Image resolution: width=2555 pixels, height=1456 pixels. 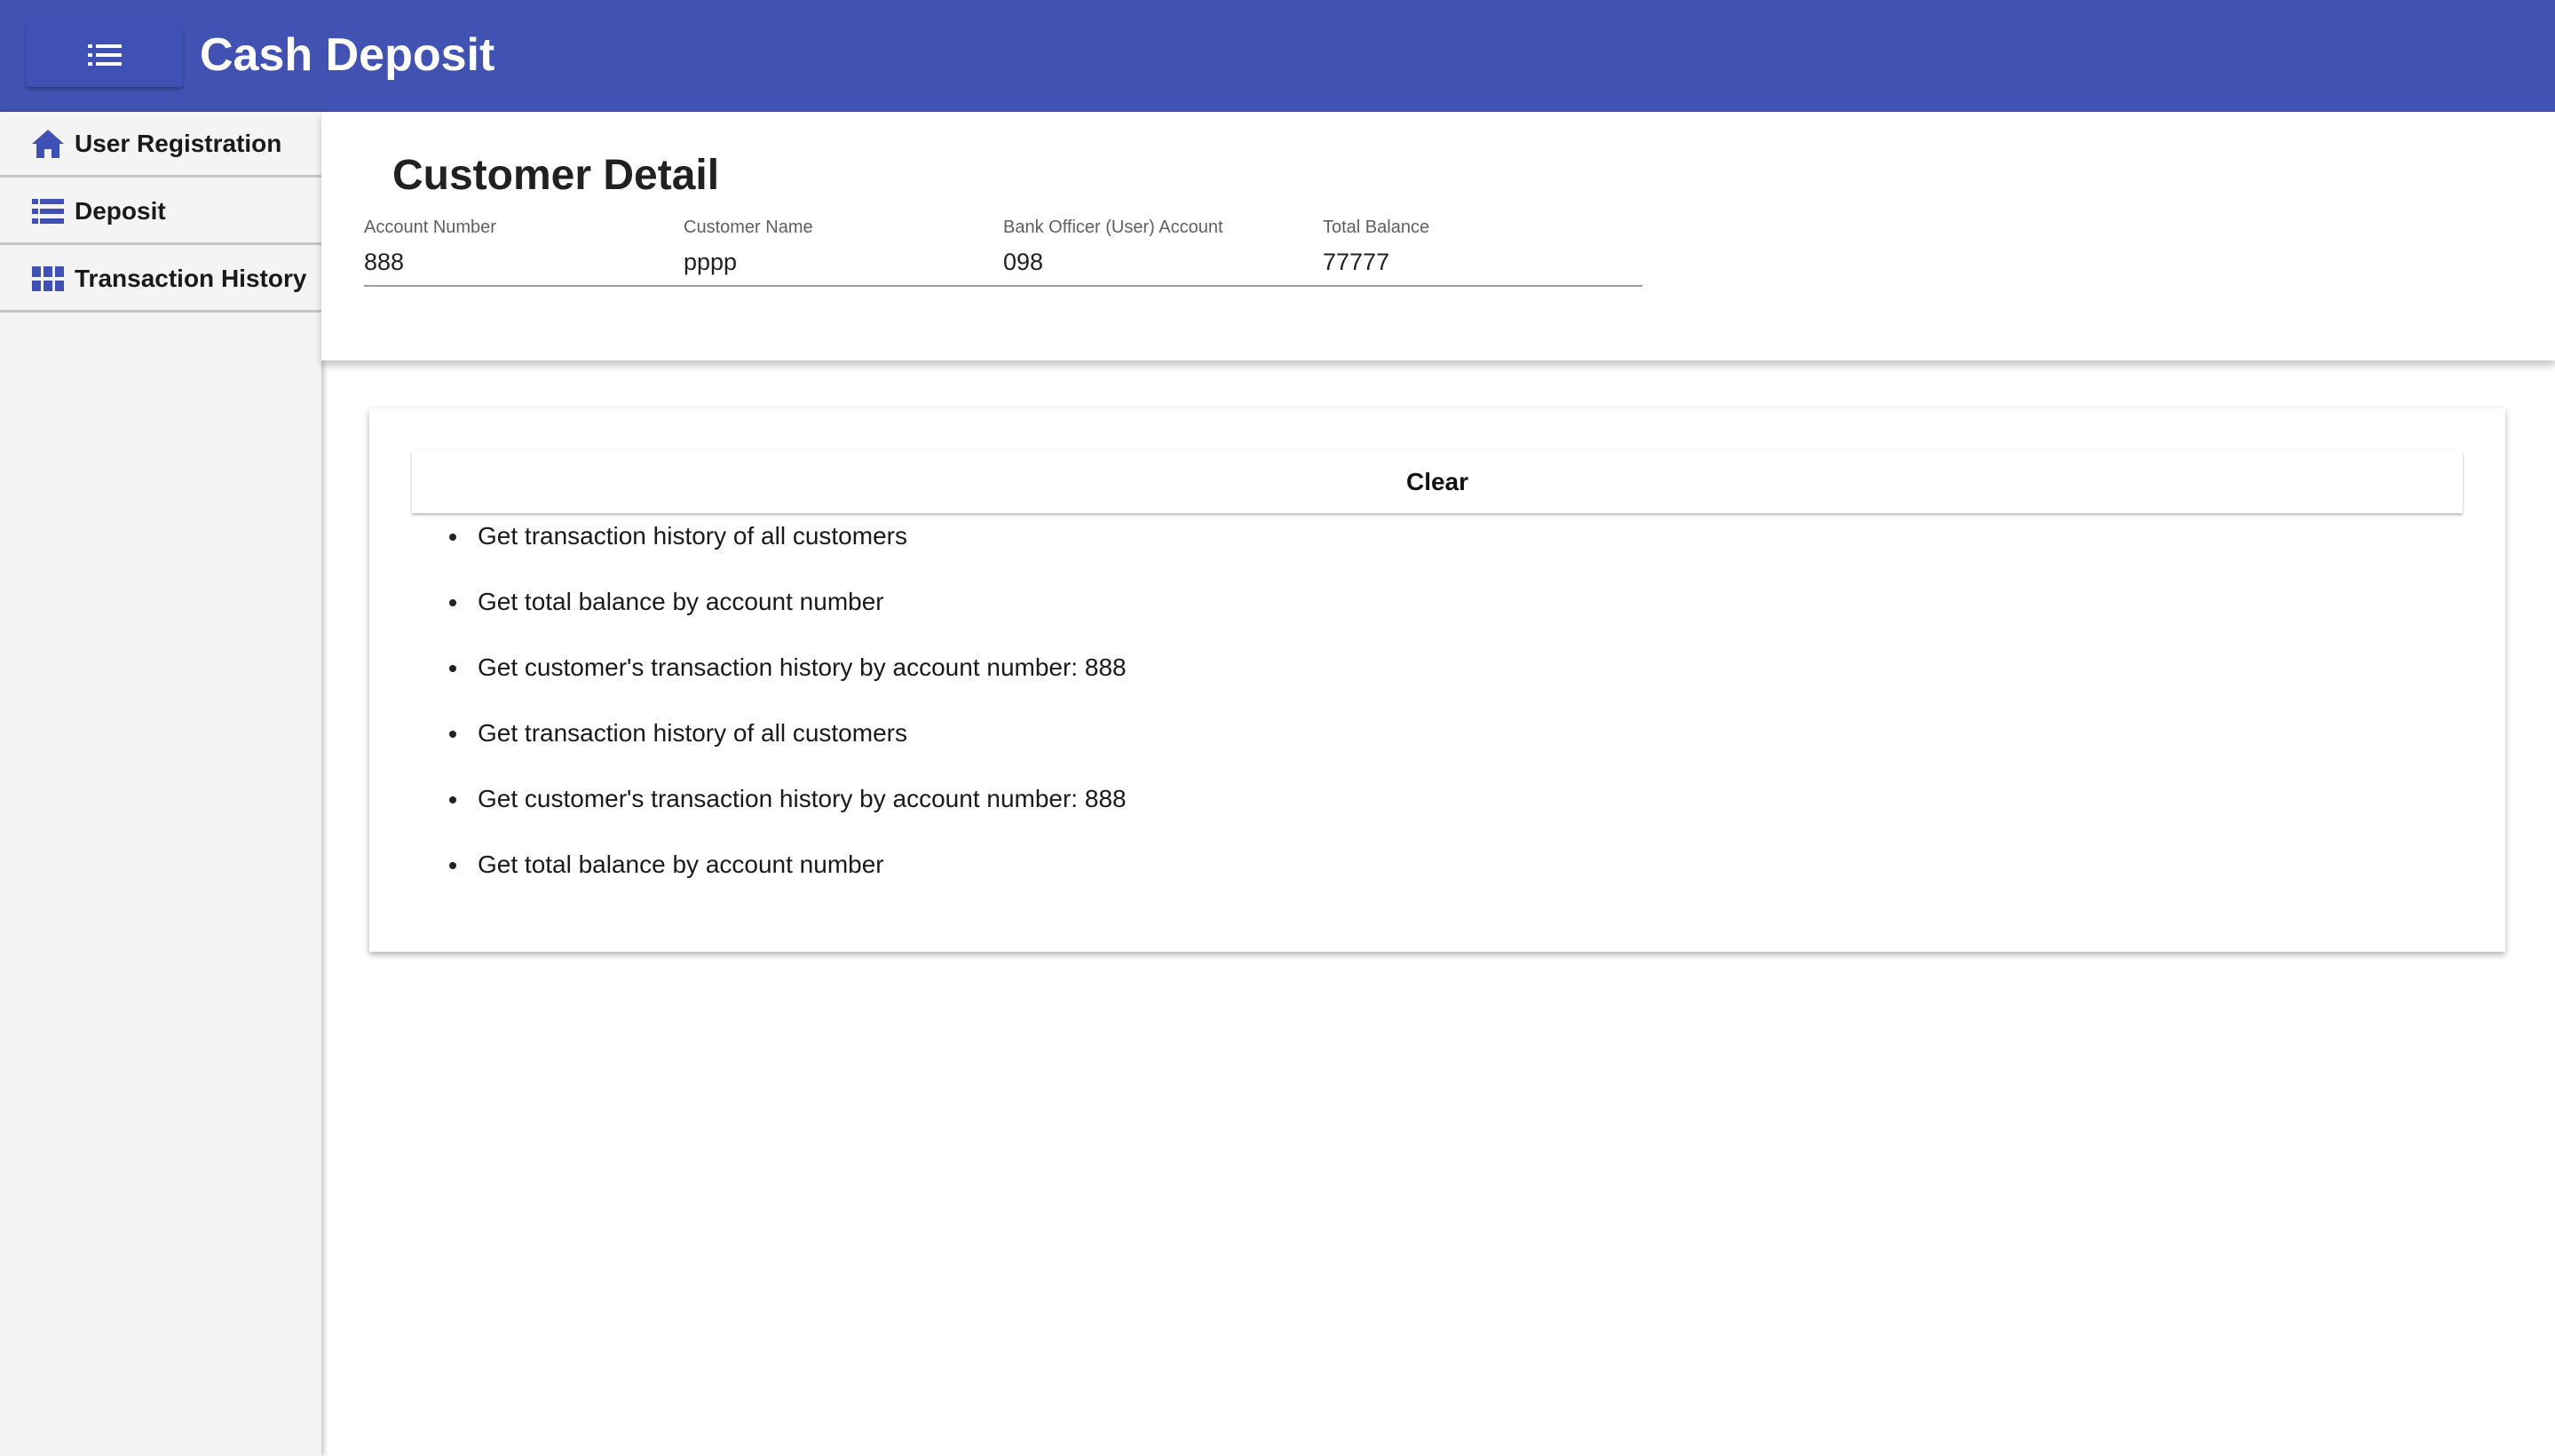 I want to click on customer-name-field: Customer Name pppp, so click(x=834, y=246).